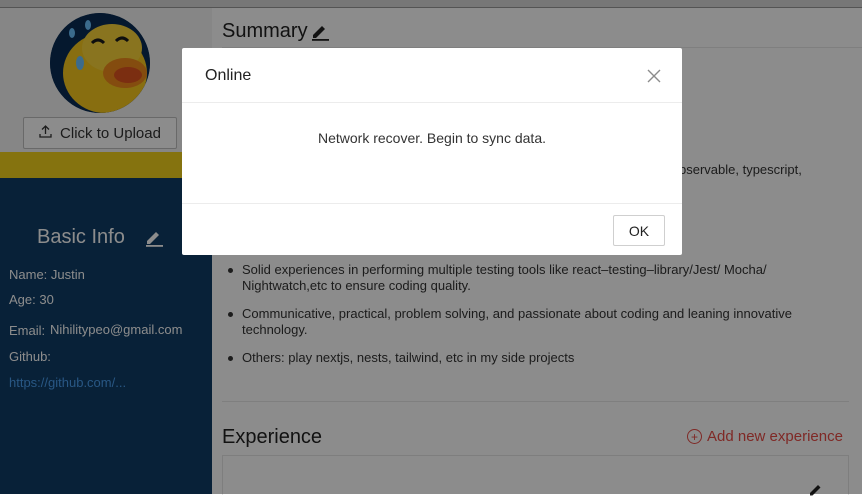  What do you see at coordinates (432, 102) in the screenshot?
I see `dialog-header-divider` at bounding box center [432, 102].